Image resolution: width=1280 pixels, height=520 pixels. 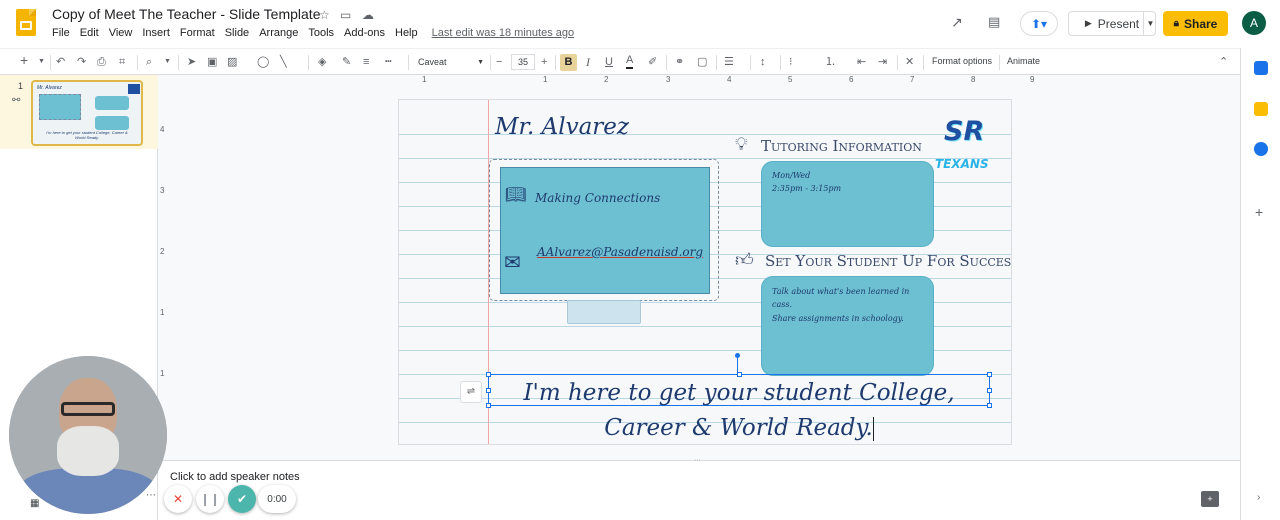 What do you see at coordinates (909, 62) in the screenshot?
I see `clear-formatting-icon: ✕` at bounding box center [909, 62].